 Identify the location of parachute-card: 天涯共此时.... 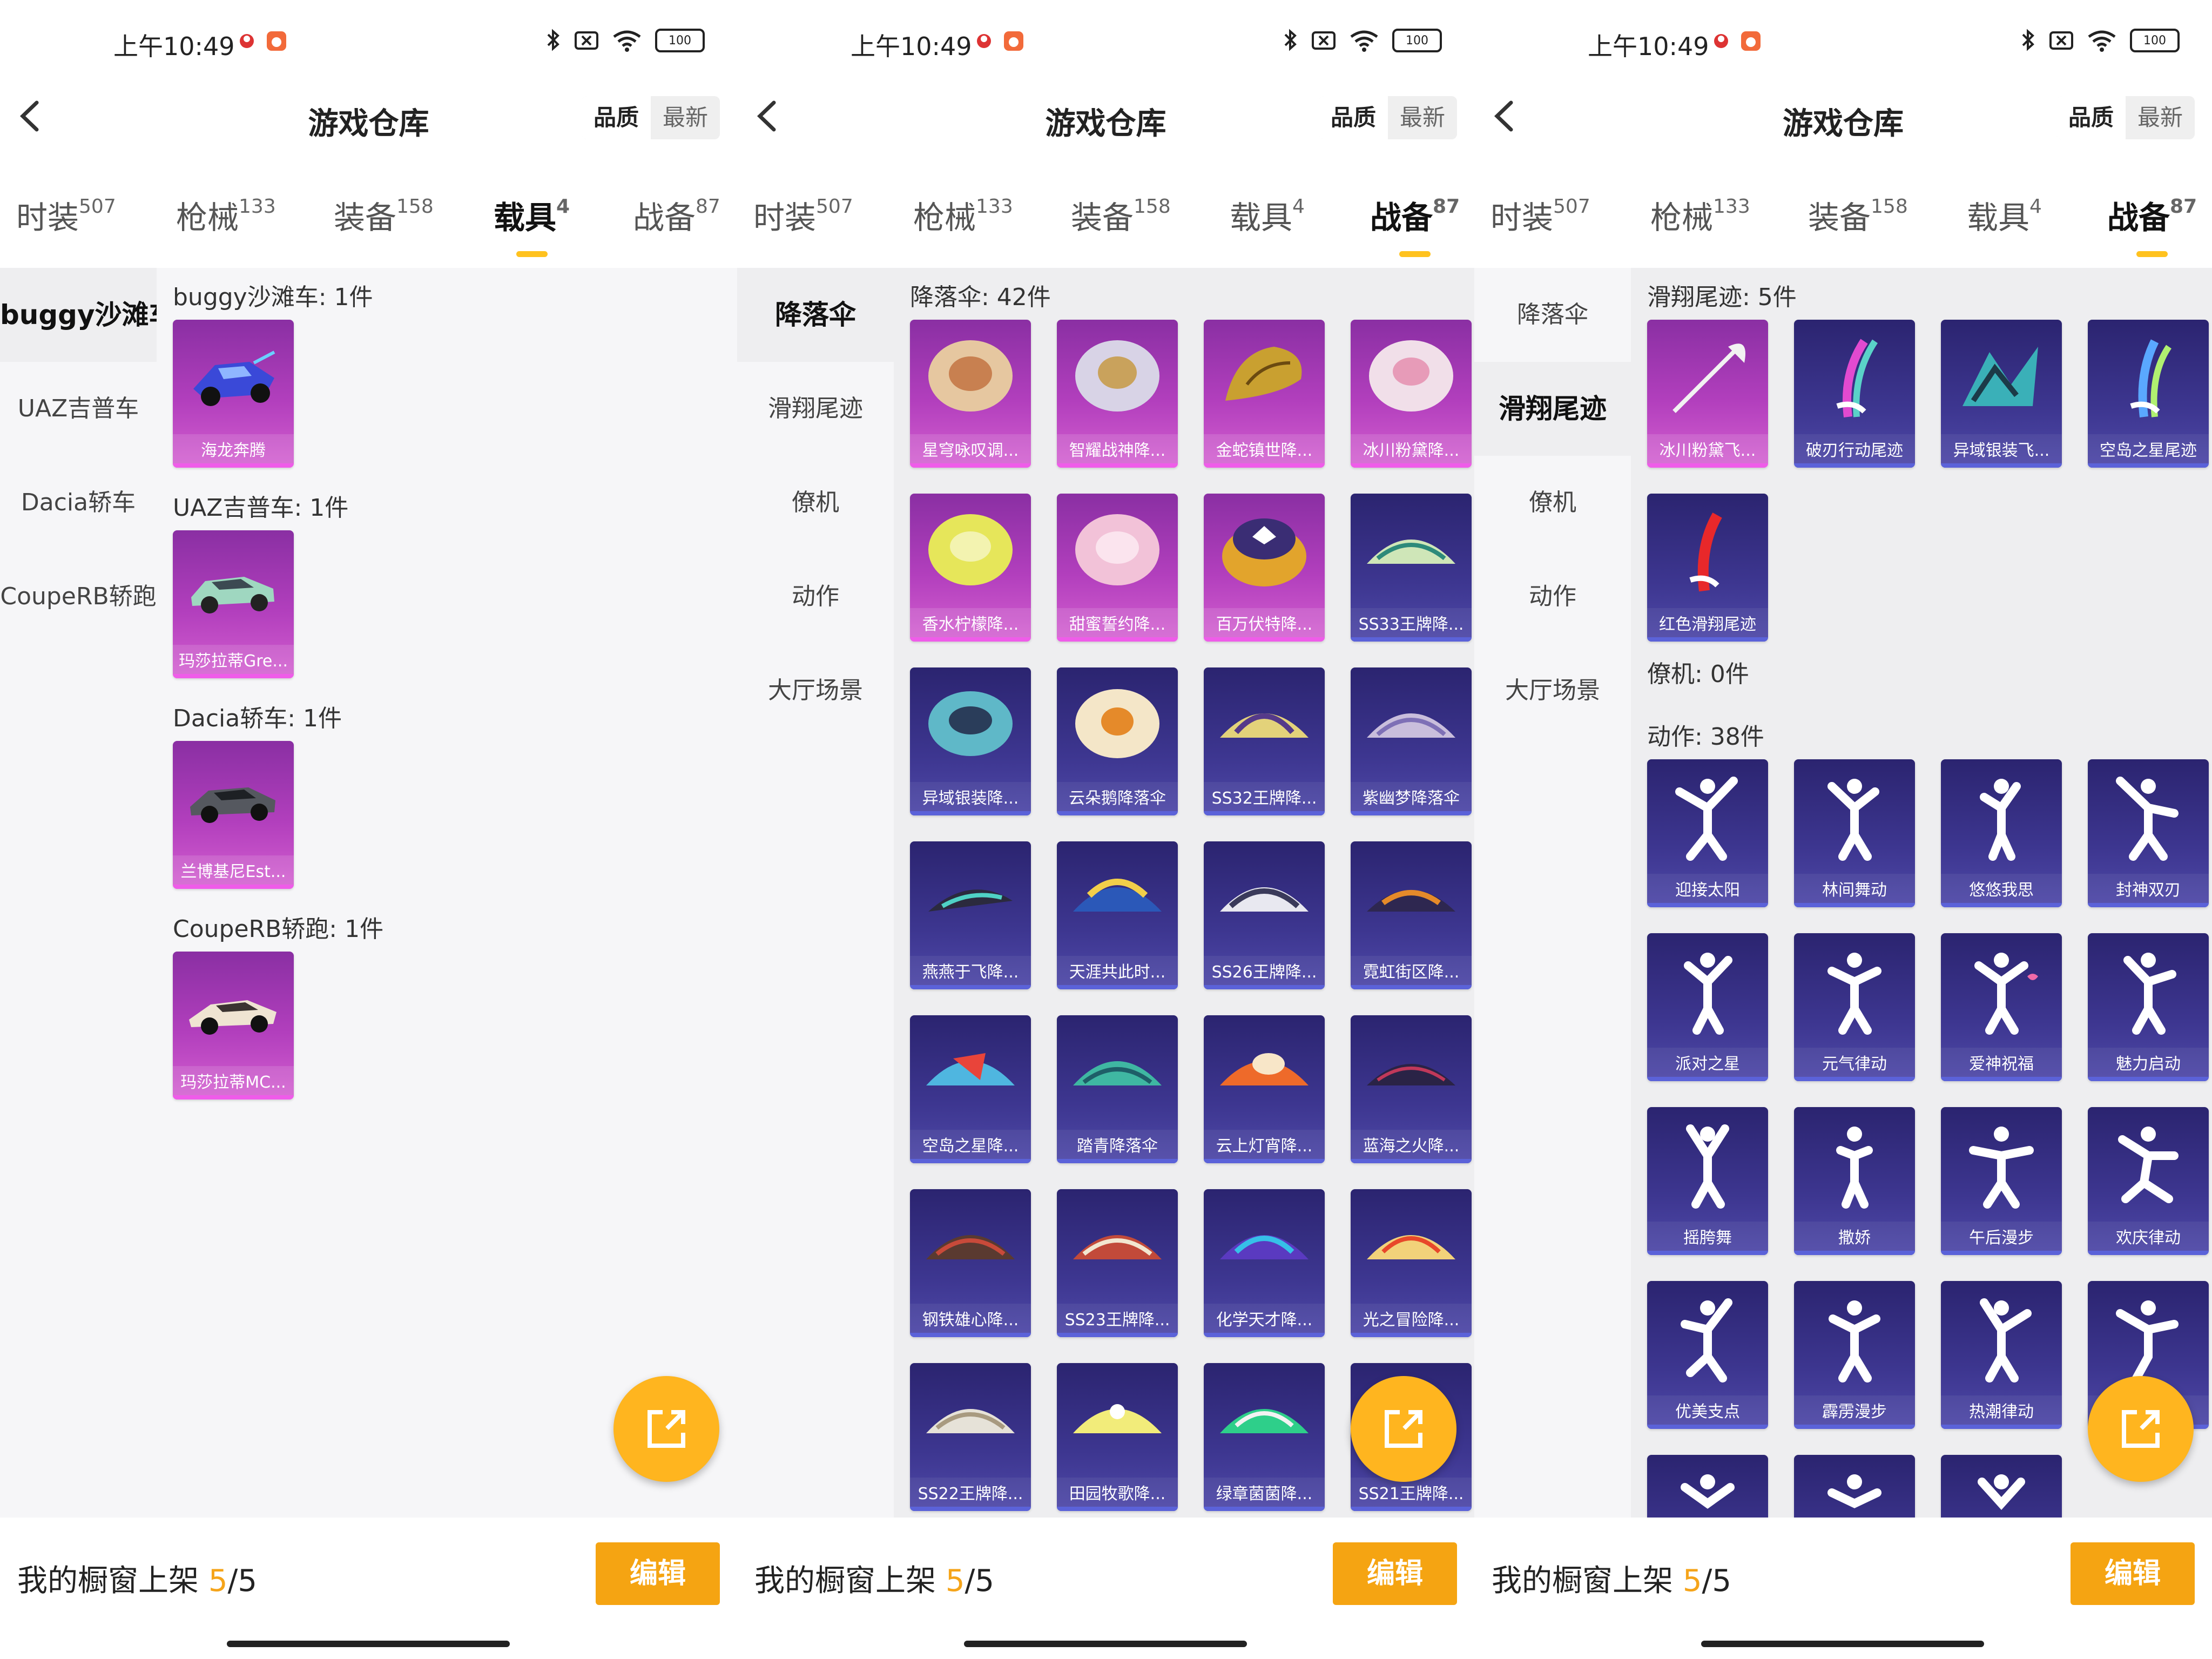
(1117, 915).